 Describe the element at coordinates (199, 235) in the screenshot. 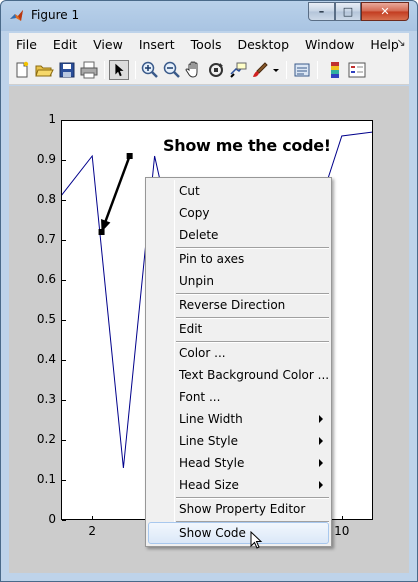

I see `menu-item-label: Delete` at that location.